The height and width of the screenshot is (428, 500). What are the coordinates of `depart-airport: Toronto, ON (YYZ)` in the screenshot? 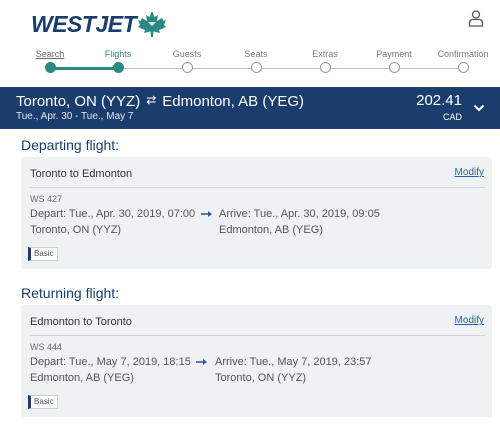 It's located at (76, 230).